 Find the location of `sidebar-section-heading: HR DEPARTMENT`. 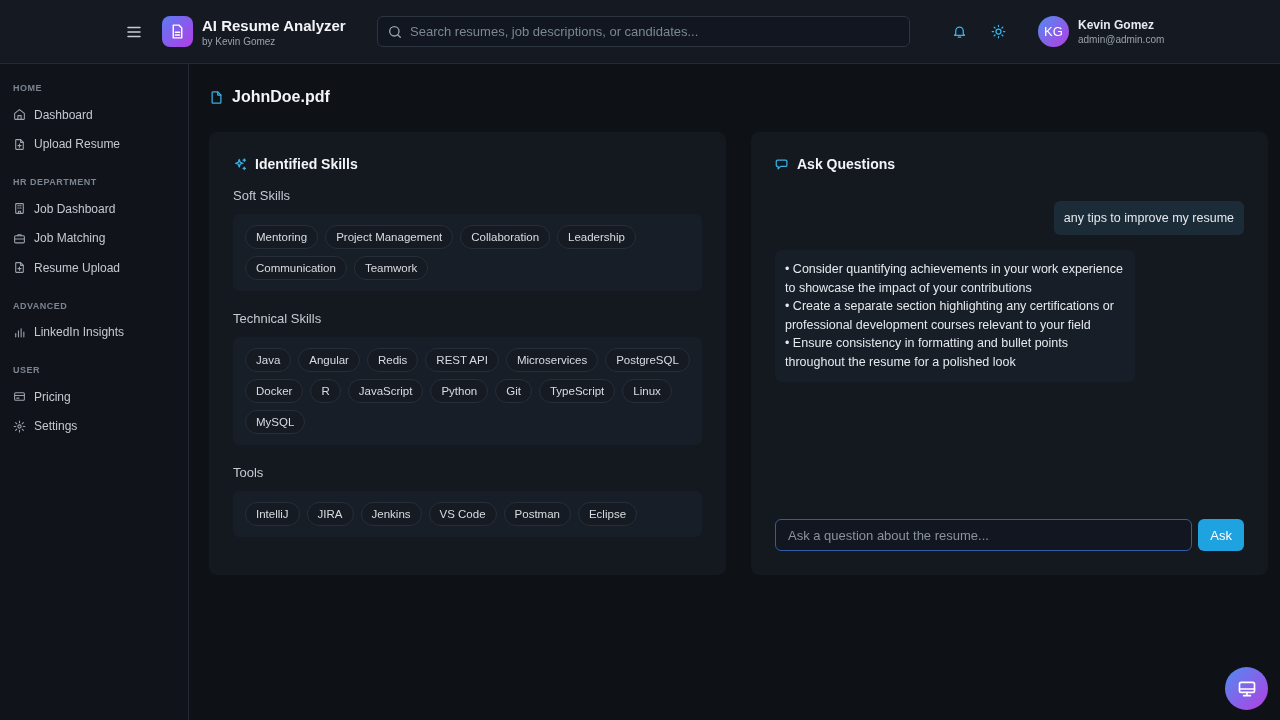

sidebar-section-heading: HR DEPARTMENT is located at coordinates (55, 182).